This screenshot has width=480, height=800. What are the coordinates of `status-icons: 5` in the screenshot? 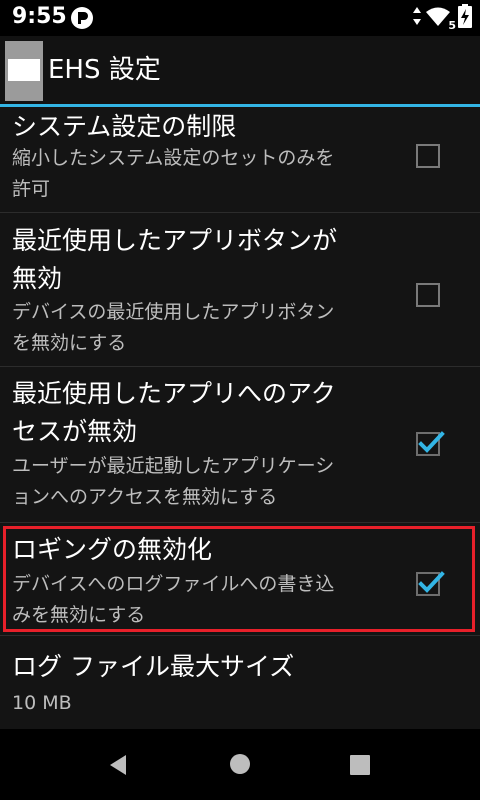 It's located at (442, 18).